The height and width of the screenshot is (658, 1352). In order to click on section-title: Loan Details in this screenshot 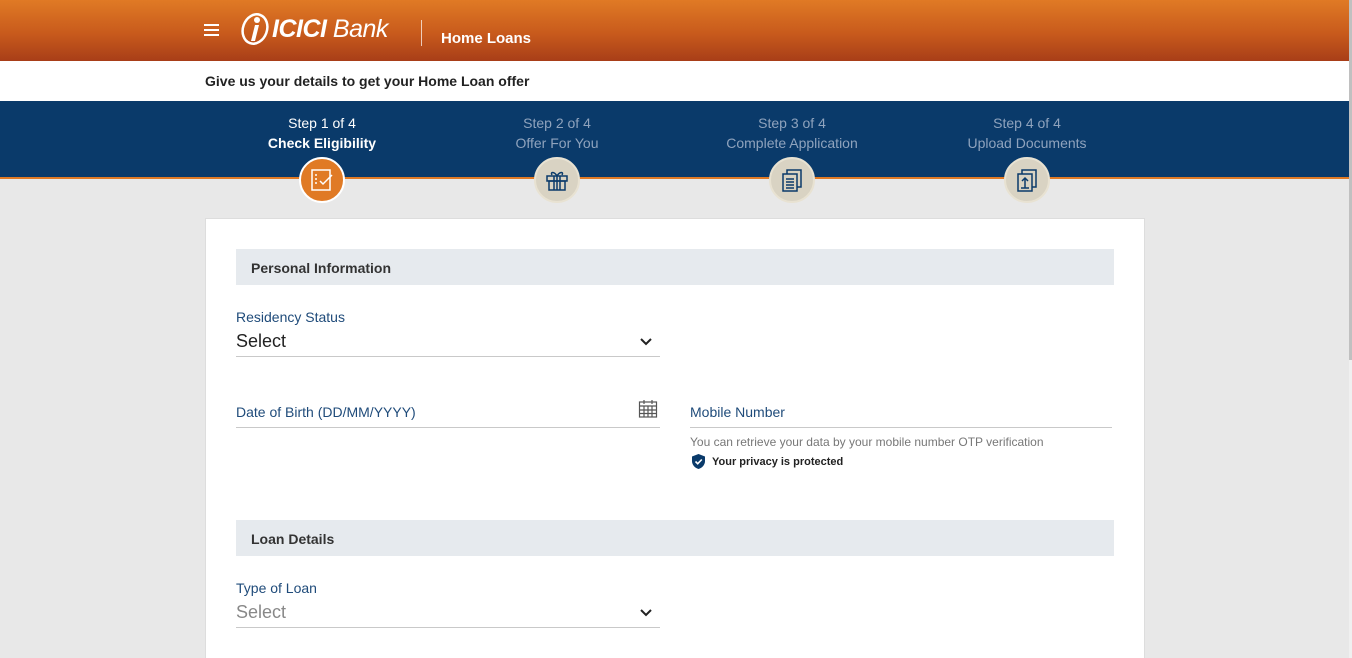, I will do `click(293, 539)`.